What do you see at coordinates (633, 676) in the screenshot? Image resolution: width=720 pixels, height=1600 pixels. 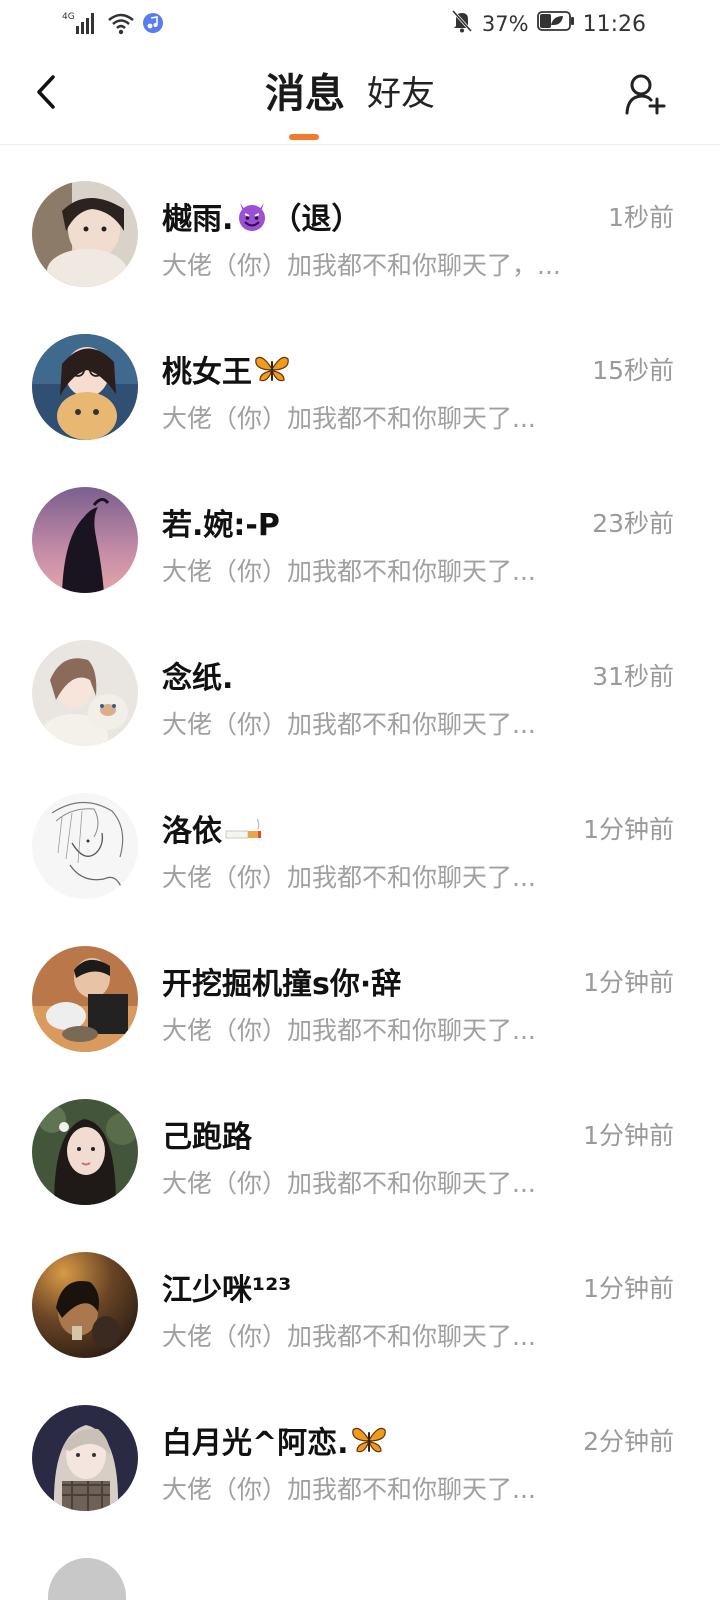 I see `message-time: 31秒前` at bounding box center [633, 676].